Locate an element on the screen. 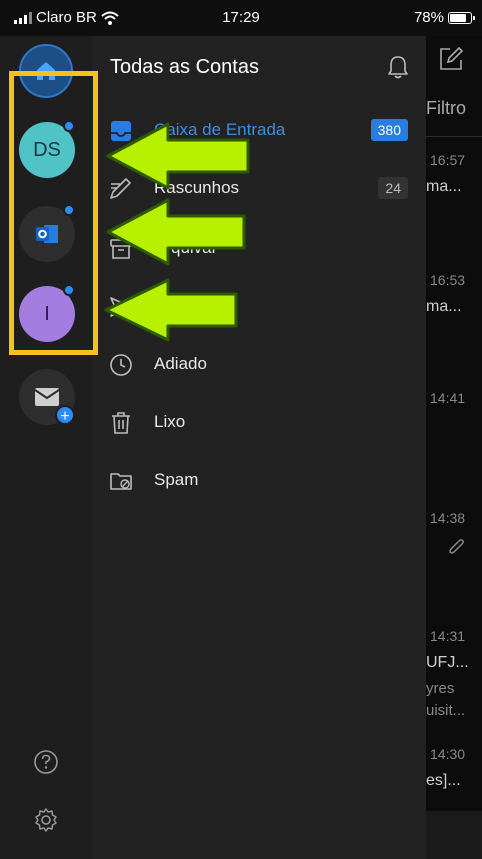  add-account-button: + is located at coordinates (47, 397).